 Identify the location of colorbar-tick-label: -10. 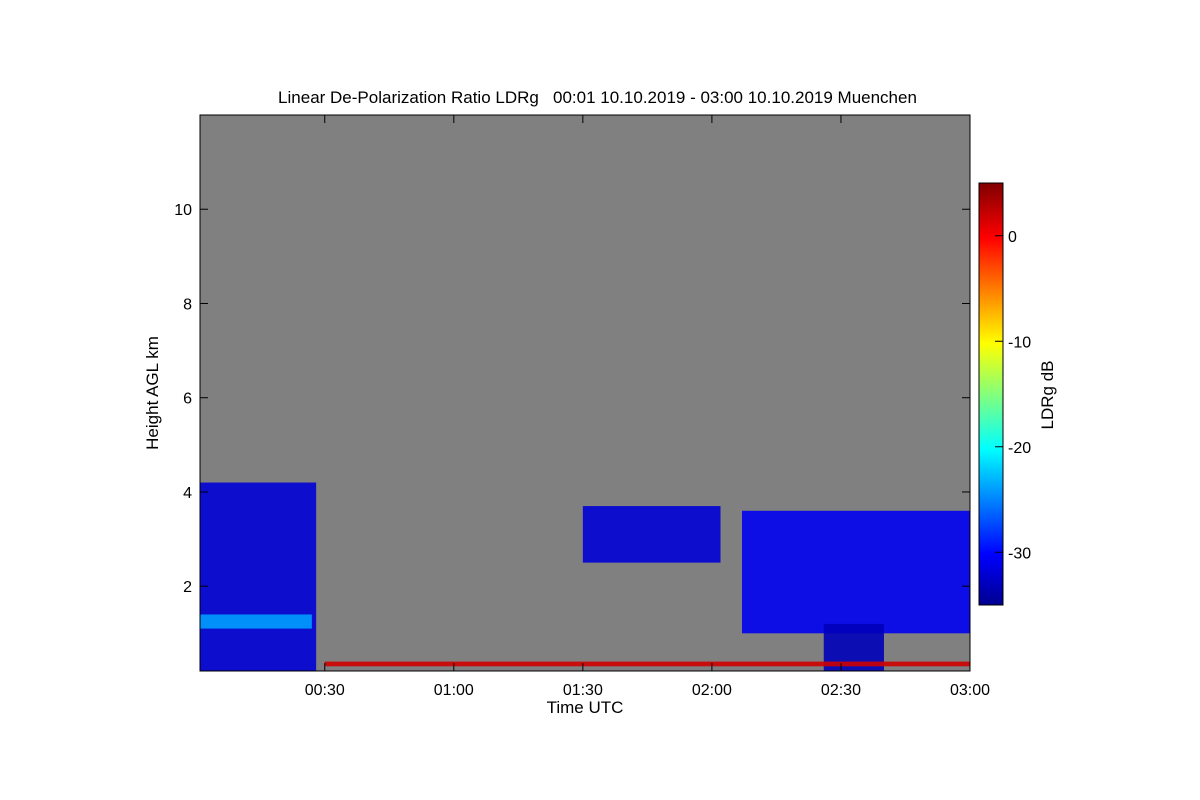
(1019, 342).